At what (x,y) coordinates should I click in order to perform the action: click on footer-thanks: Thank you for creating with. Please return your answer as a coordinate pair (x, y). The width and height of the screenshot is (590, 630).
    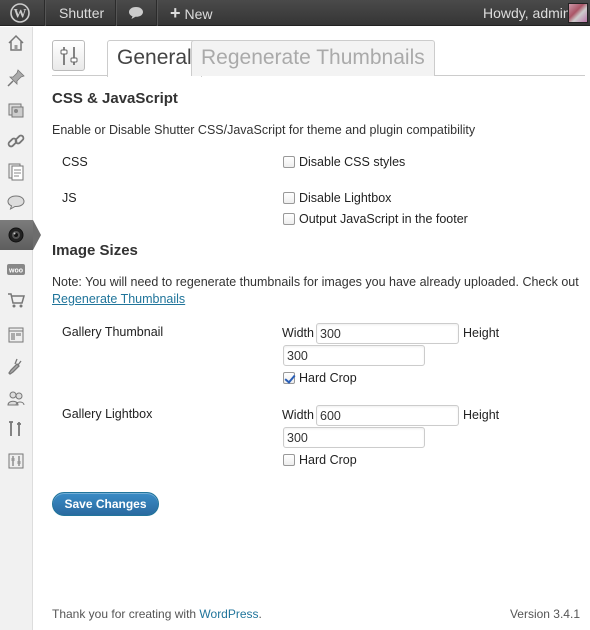
    Looking at the image, I should click on (126, 614).